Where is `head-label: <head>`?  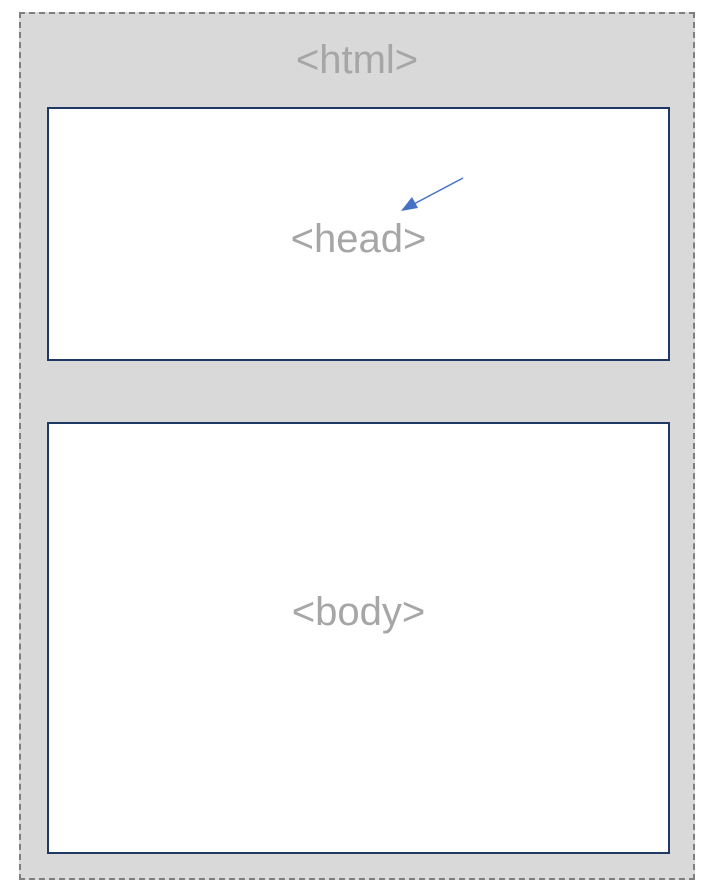 head-label: <head> is located at coordinates (358, 239).